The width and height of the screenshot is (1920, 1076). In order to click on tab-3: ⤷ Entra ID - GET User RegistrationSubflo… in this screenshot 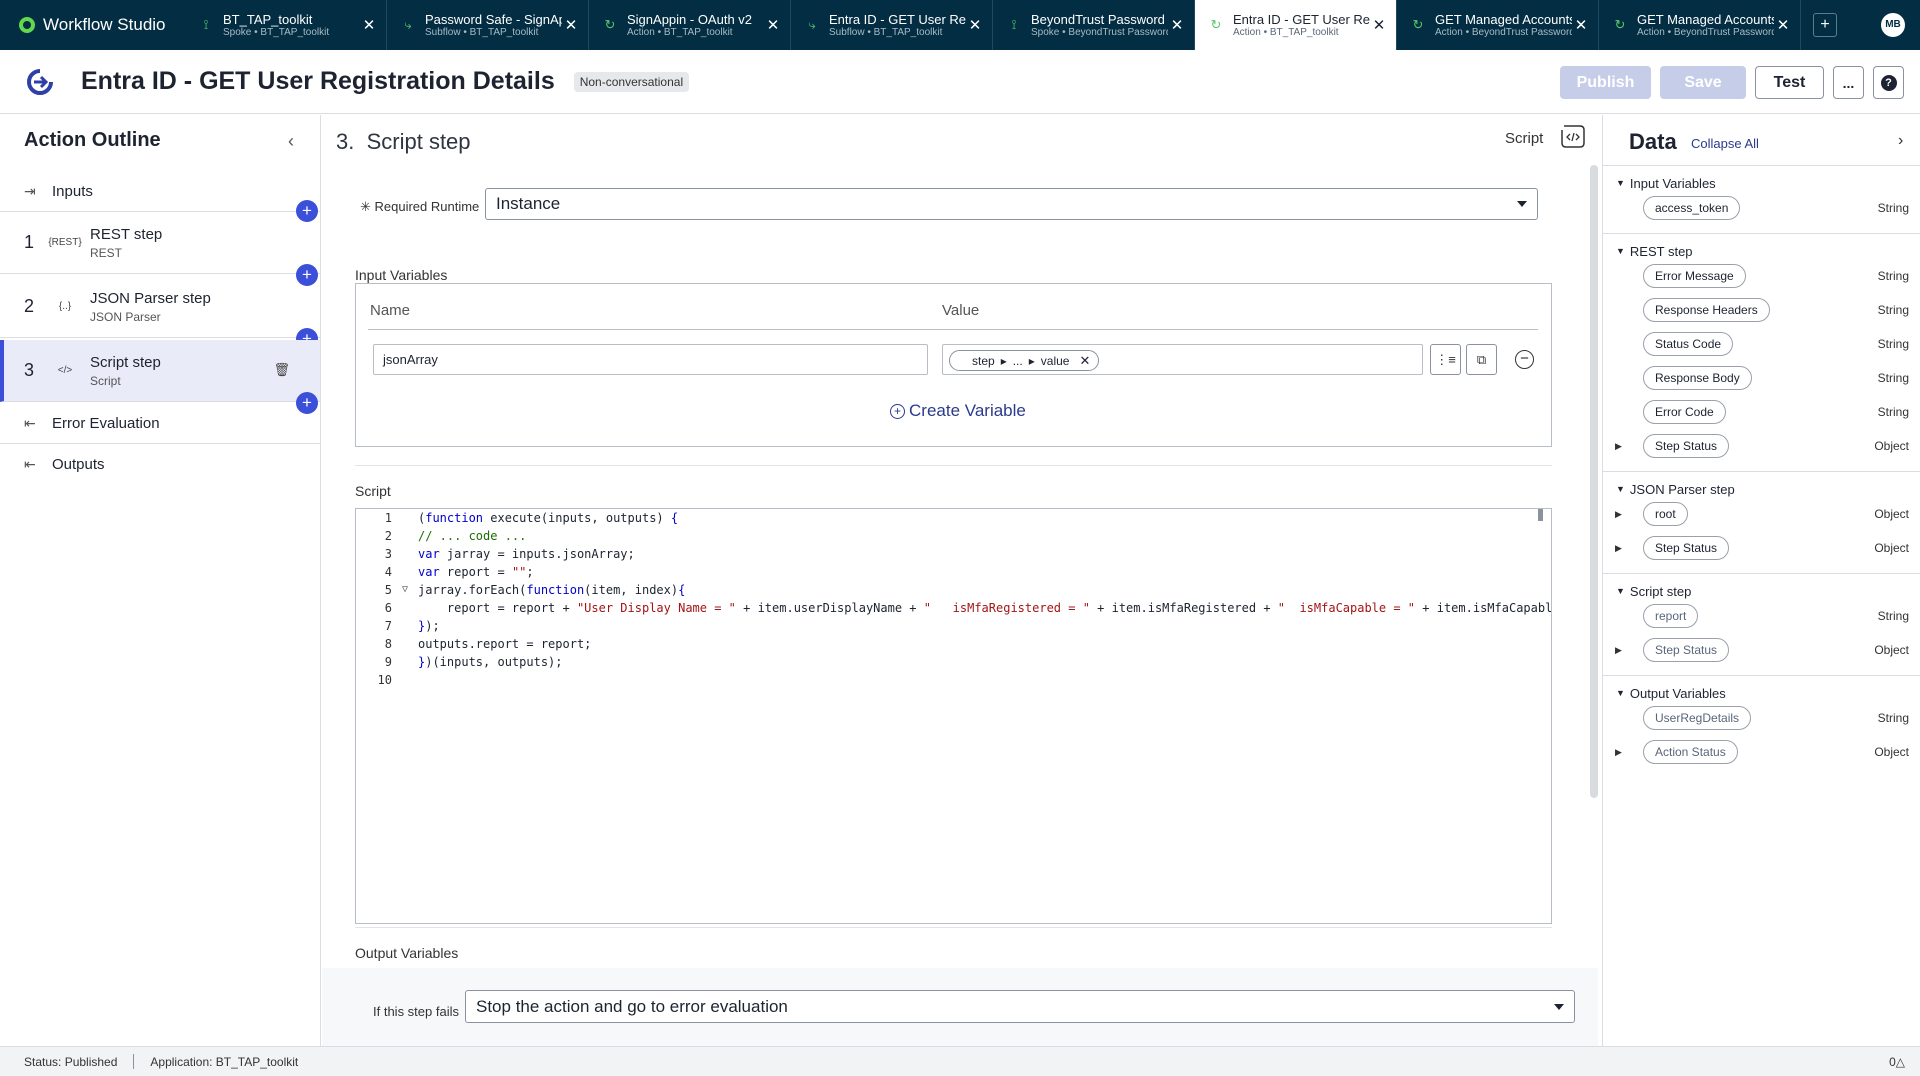, I will do `click(892, 25)`.